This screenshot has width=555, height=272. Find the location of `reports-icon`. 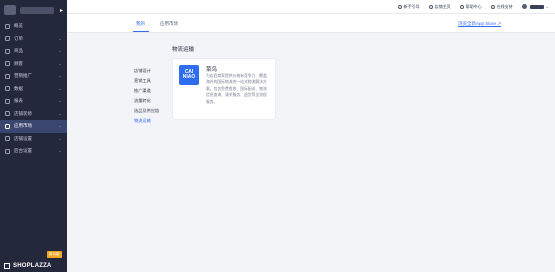

reports-icon is located at coordinates (7, 101).